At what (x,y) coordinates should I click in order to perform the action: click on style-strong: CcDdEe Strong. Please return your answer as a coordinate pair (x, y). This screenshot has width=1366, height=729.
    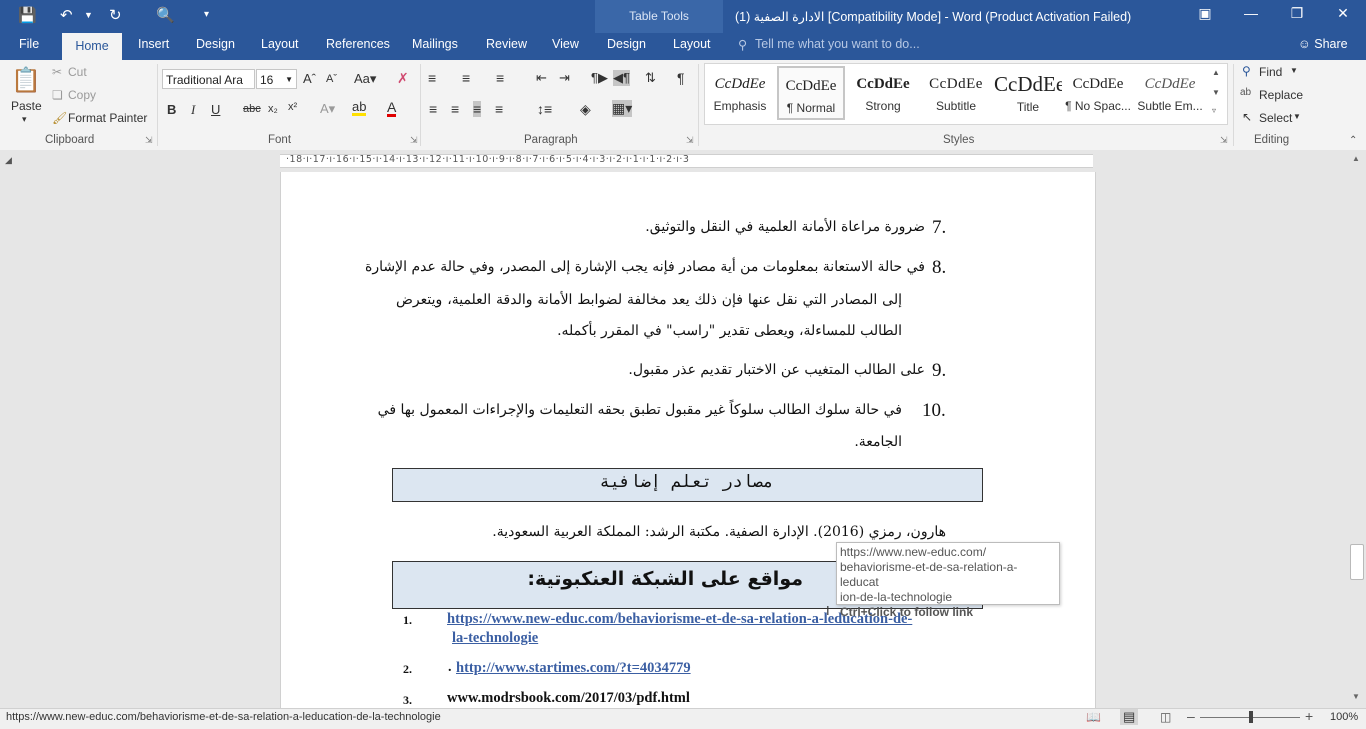
    Looking at the image, I should click on (883, 93).